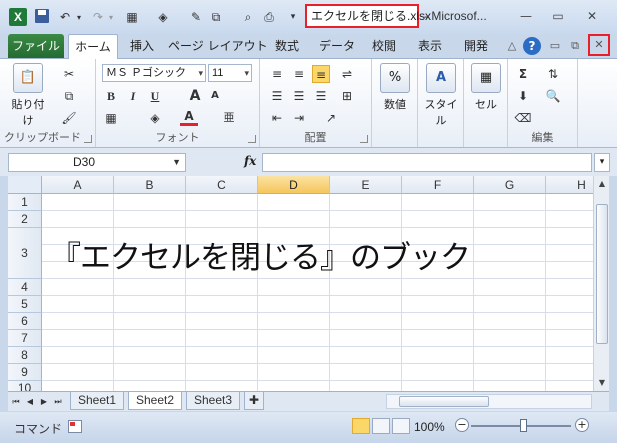  Describe the element at coordinates (444, 401) in the screenshot. I see `horizontal-scroll-thumb` at that location.